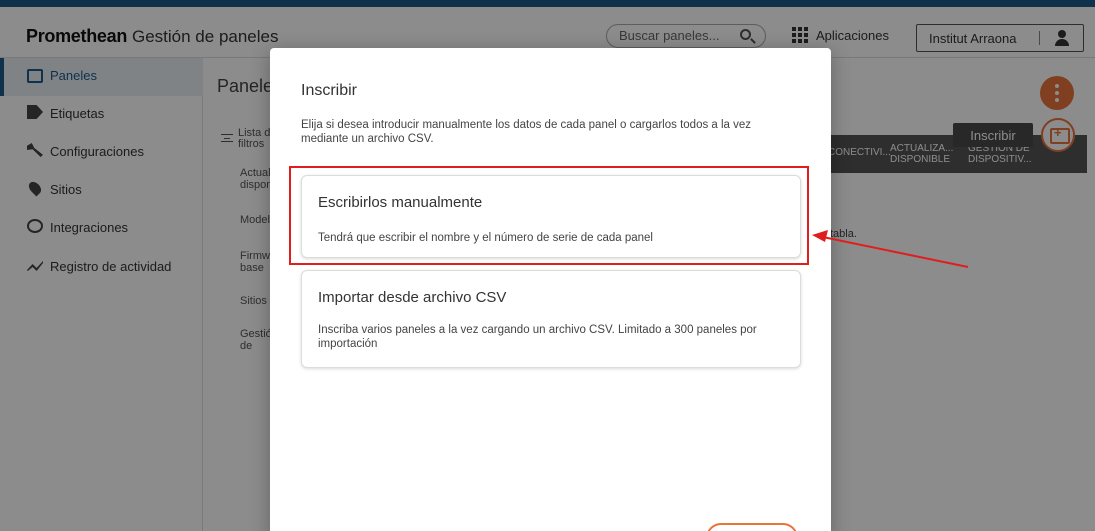 This screenshot has width=1095, height=531. I want to click on dialog-title: Inscribir, so click(329, 90).